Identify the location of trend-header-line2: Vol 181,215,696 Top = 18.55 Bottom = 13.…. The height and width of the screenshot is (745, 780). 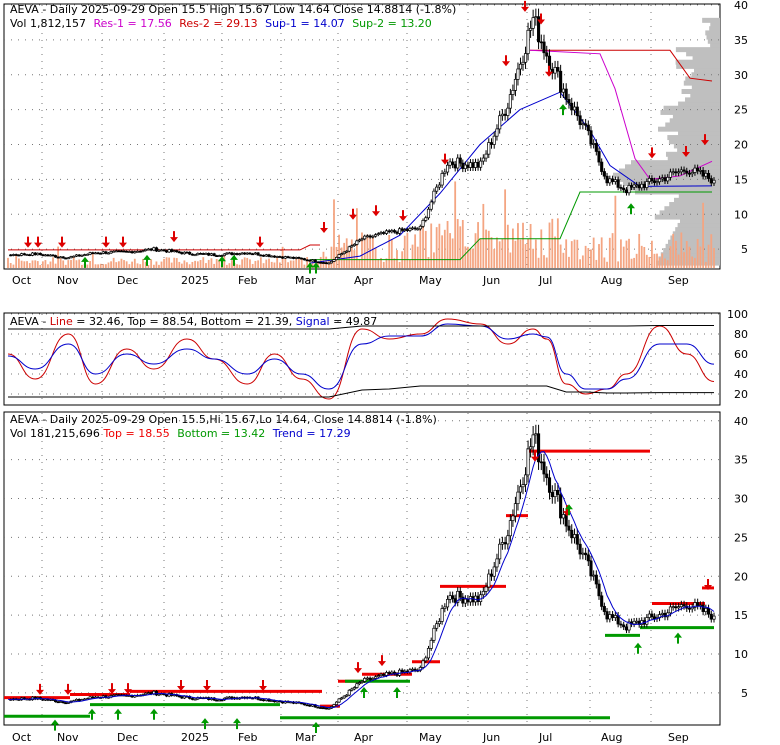
(180, 433).